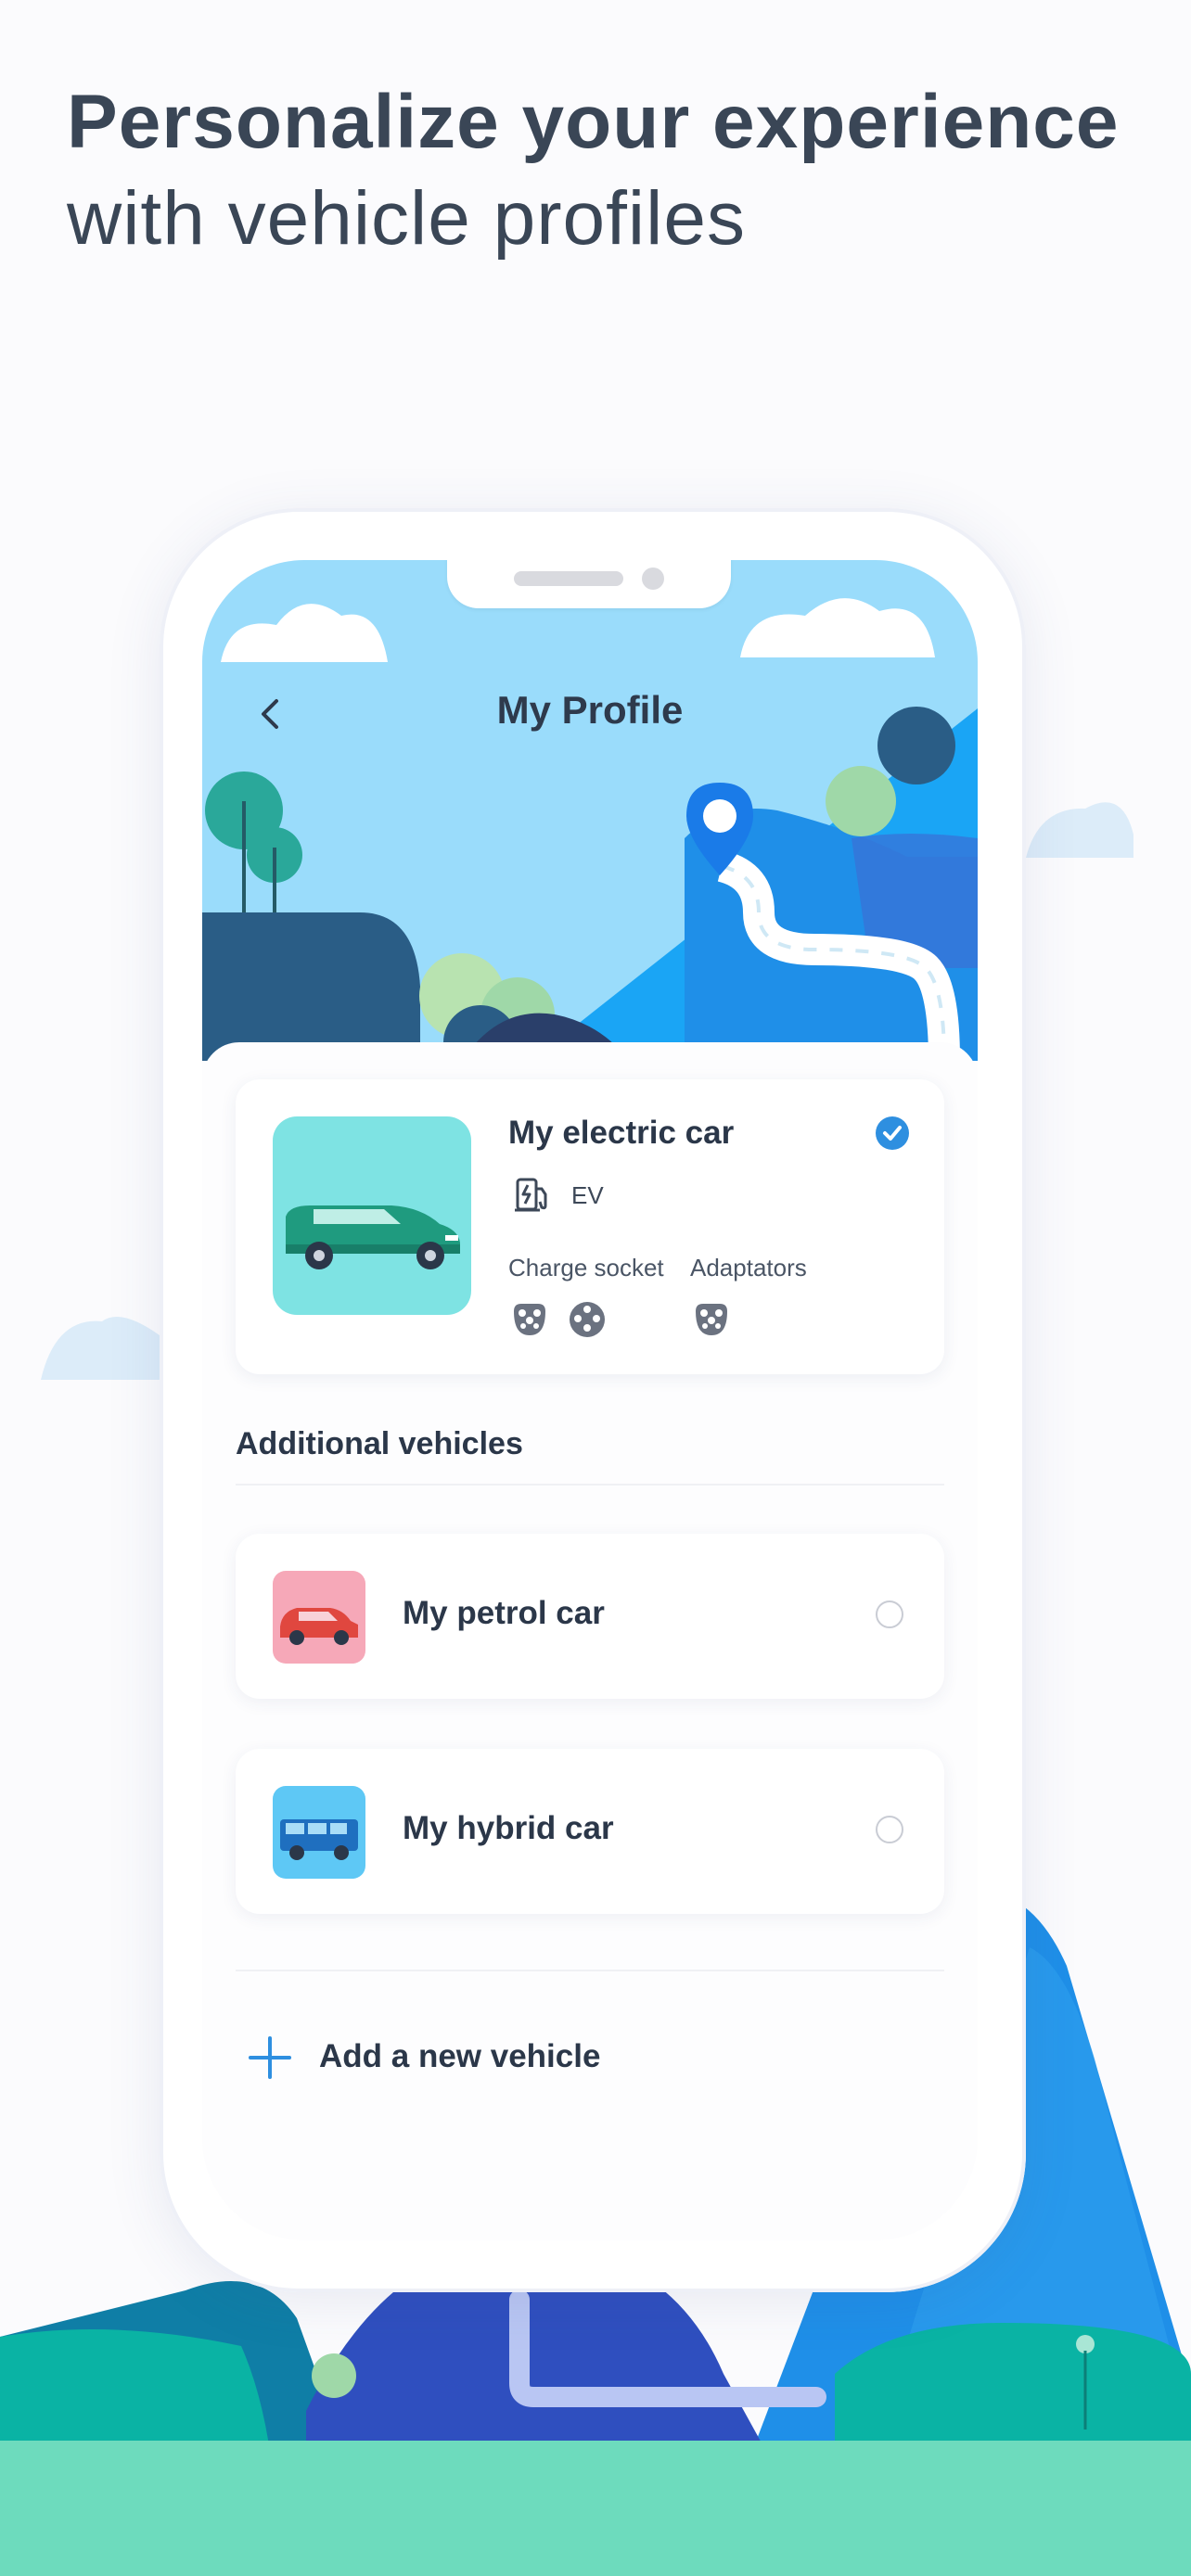  Describe the element at coordinates (653, 578) in the screenshot. I see `camera` at that location.